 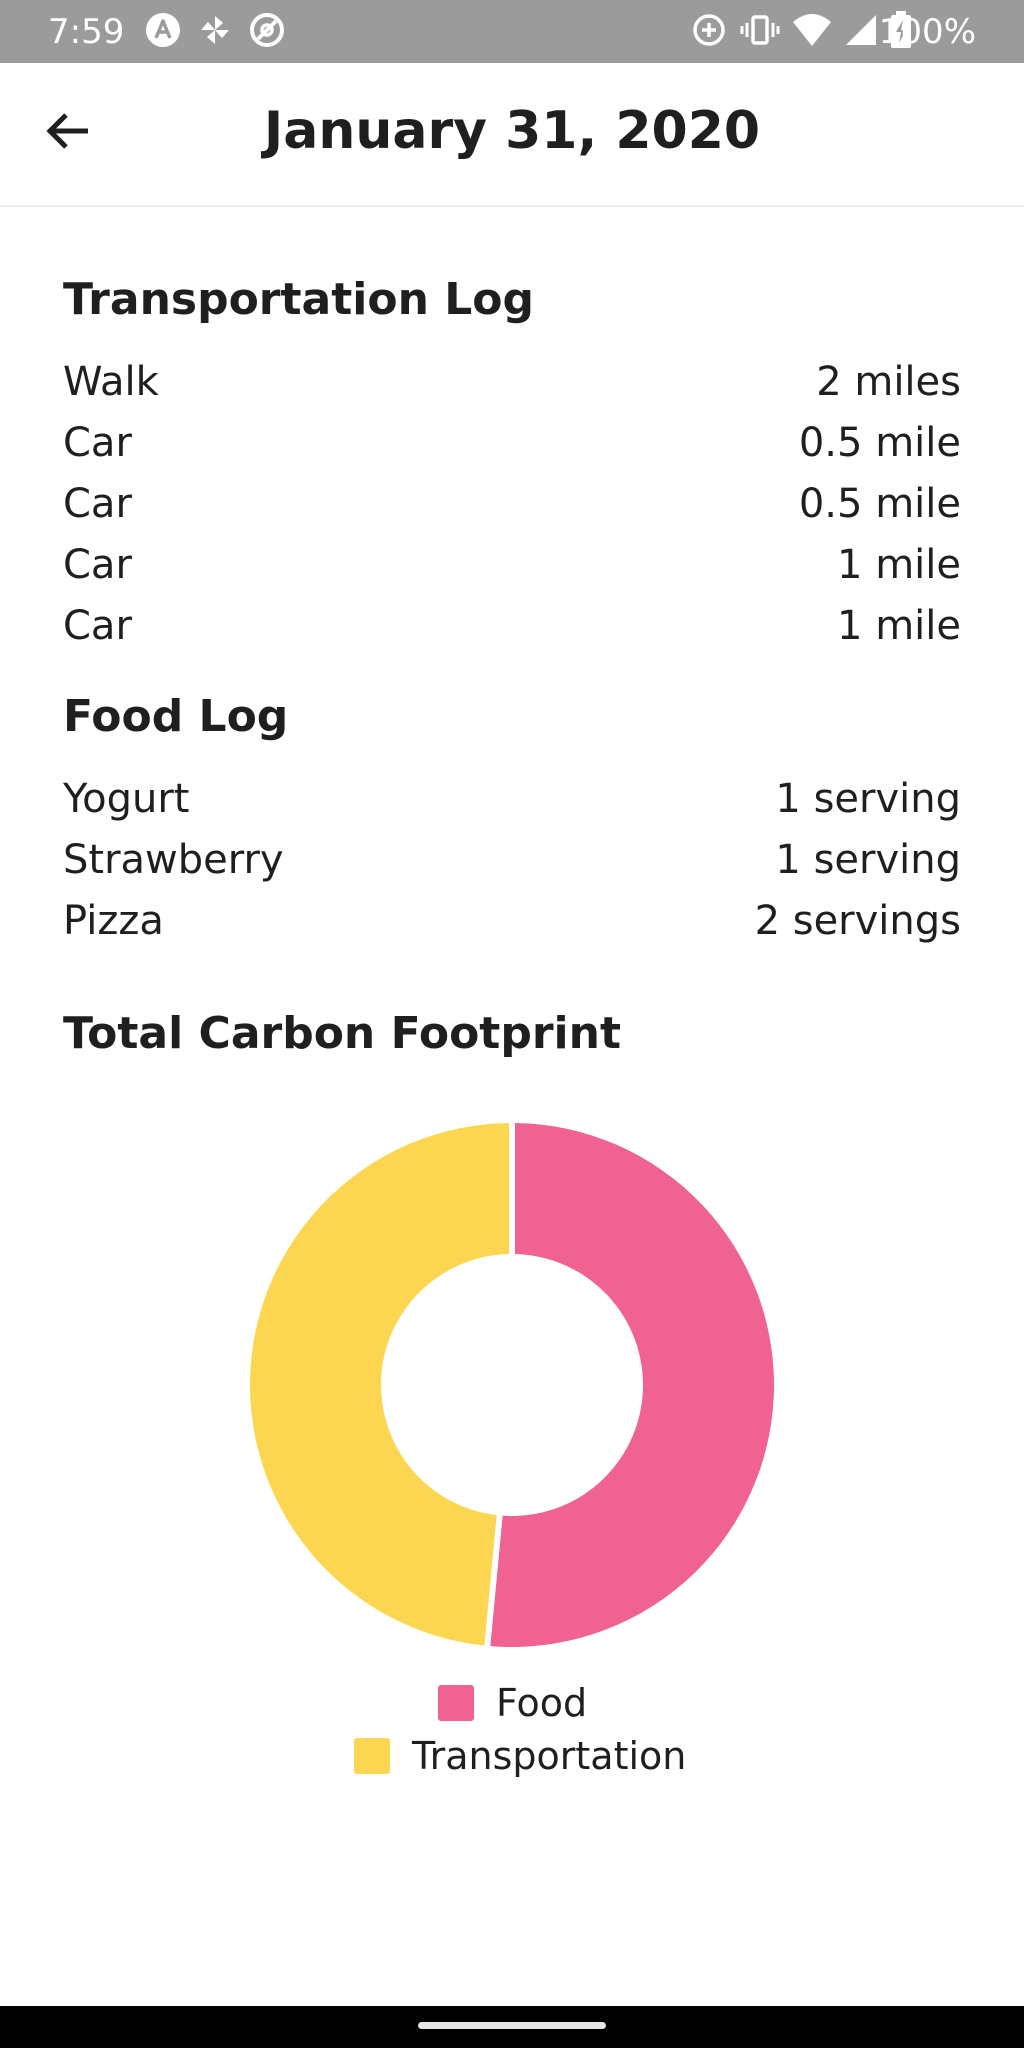 What do you see at coordinates (113, 921) in the screenshot?
I see `log-item-label: Pizza` at bounding box center [113, 921].